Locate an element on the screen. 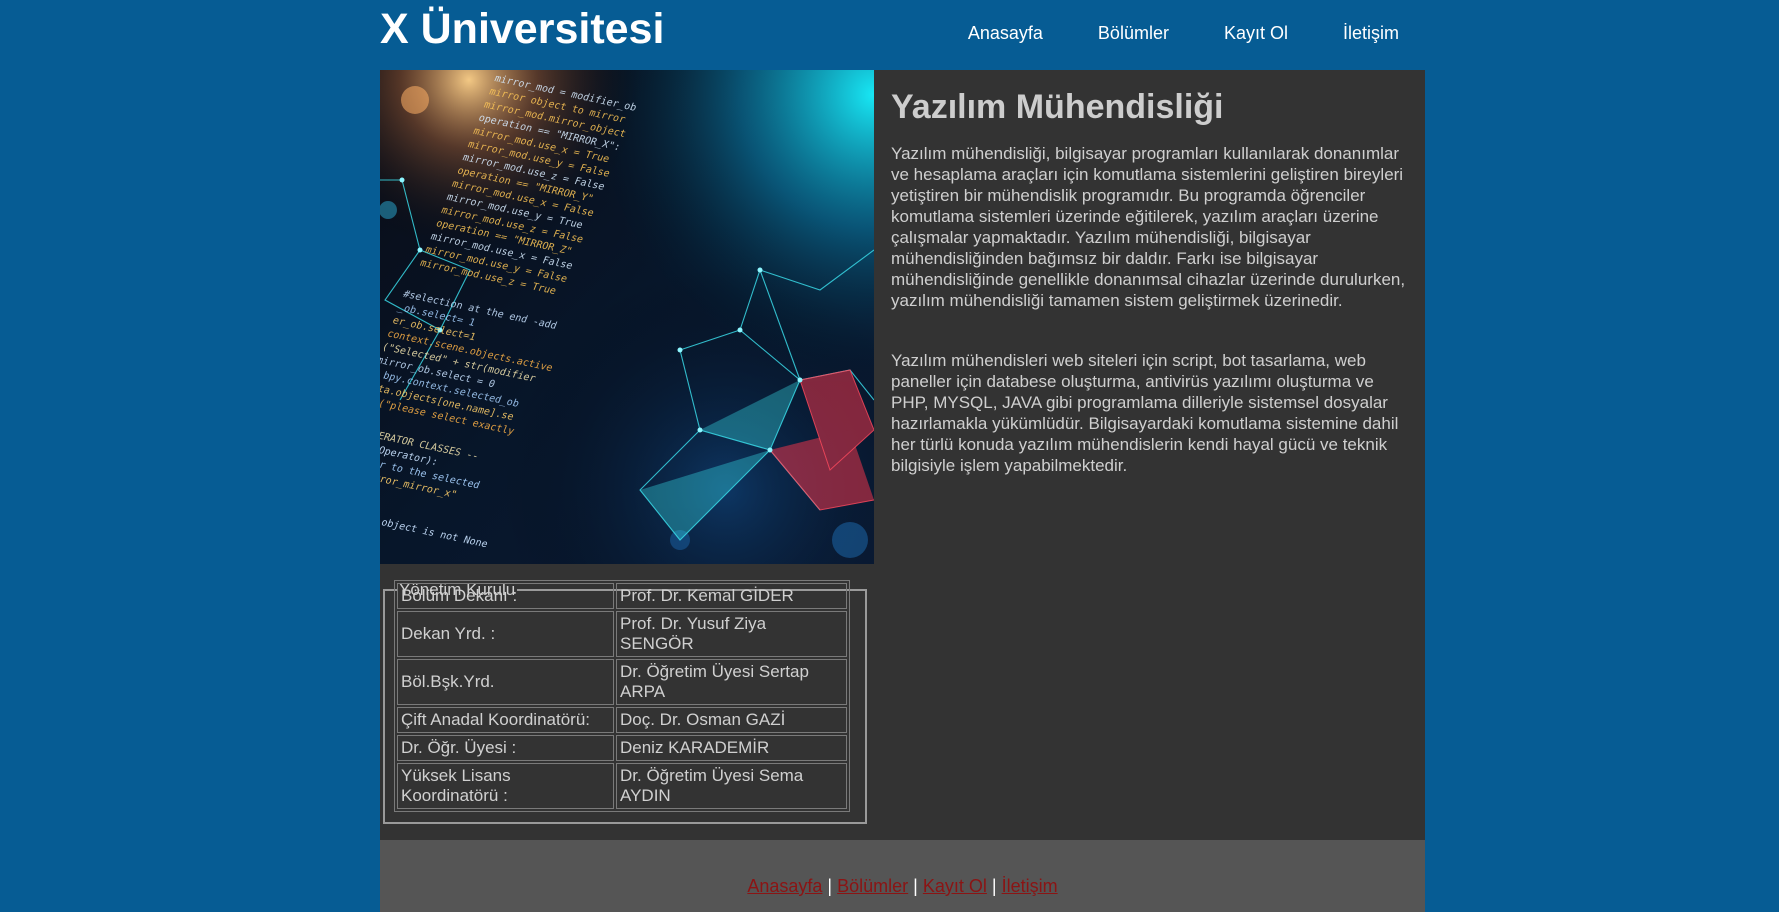  board-role: Yüksek Lisans Koordinatörü : is located at coordinates (505, 786).